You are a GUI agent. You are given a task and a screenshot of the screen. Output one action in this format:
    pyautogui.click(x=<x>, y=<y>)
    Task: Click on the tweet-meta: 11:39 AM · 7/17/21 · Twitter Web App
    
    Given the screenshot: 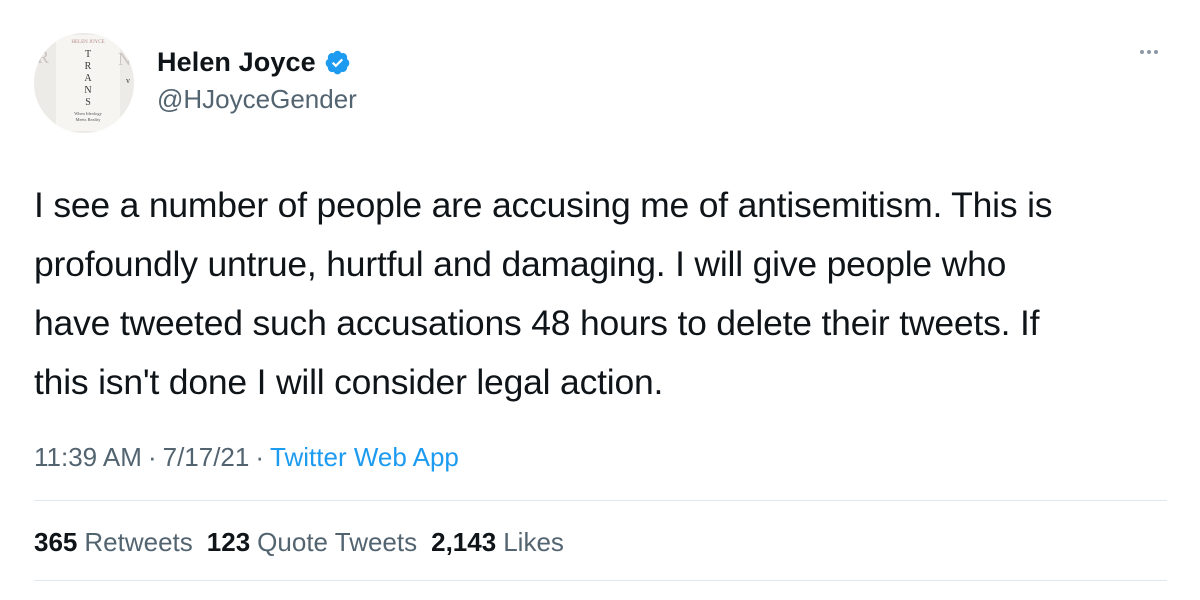 What is the action you would take?
    pyautogui.click(x=246, y=457)
    